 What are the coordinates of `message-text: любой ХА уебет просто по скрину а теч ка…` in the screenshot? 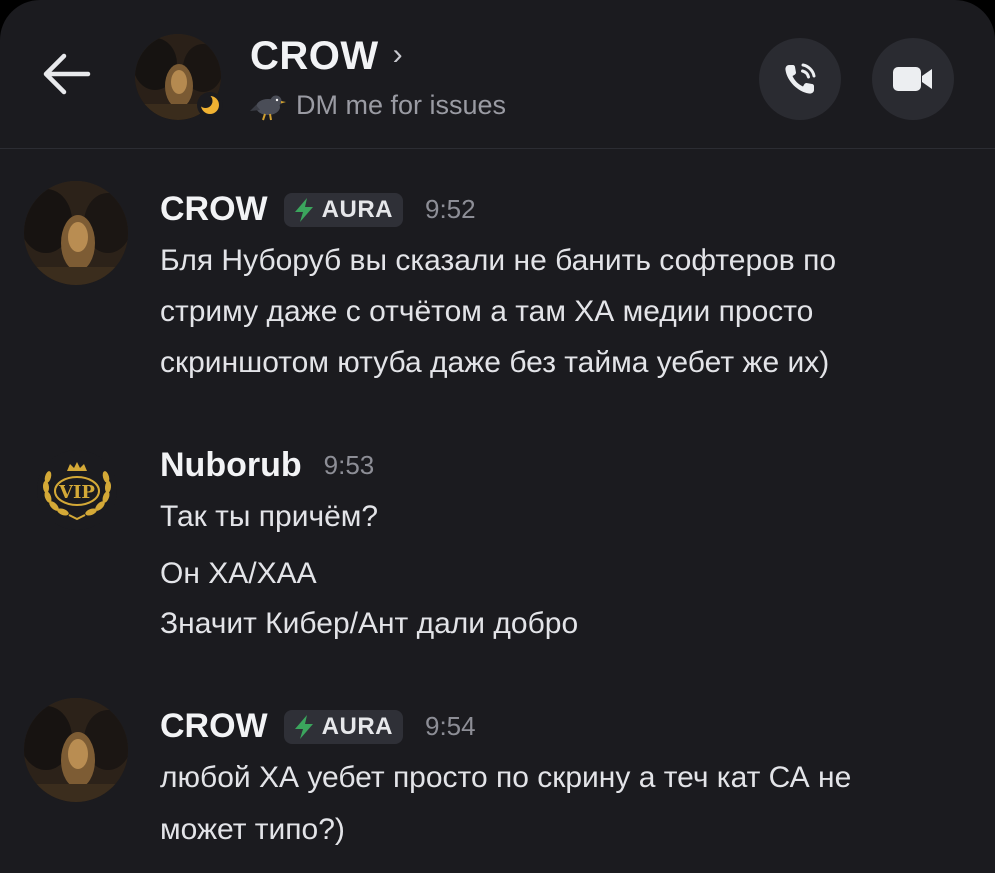 It's located at (506, 777).